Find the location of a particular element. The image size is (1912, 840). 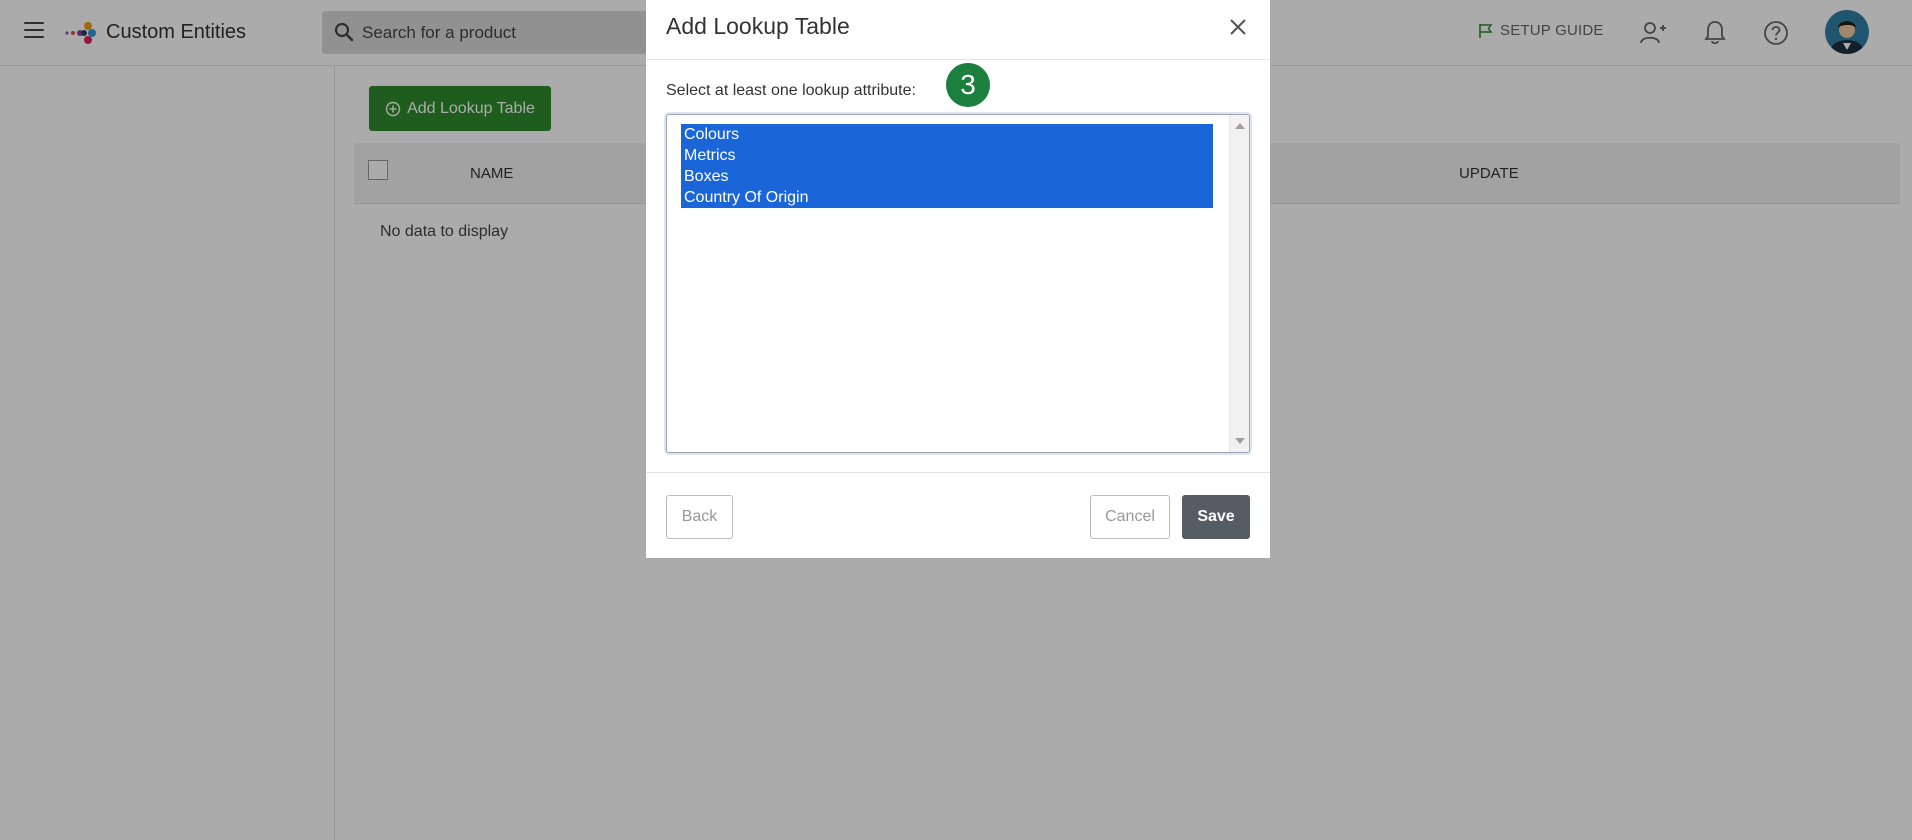

scroll-down-arrow-icon is located at coordinates (1240, 441).